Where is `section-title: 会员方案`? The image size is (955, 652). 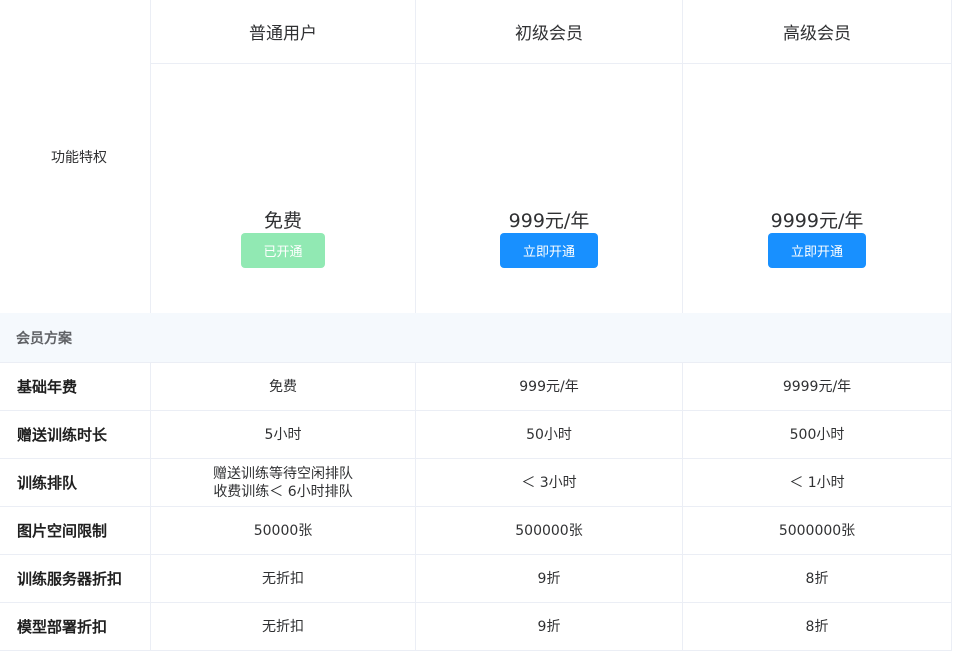 section-title: 会员方案 is located at coordinates (44, 338).